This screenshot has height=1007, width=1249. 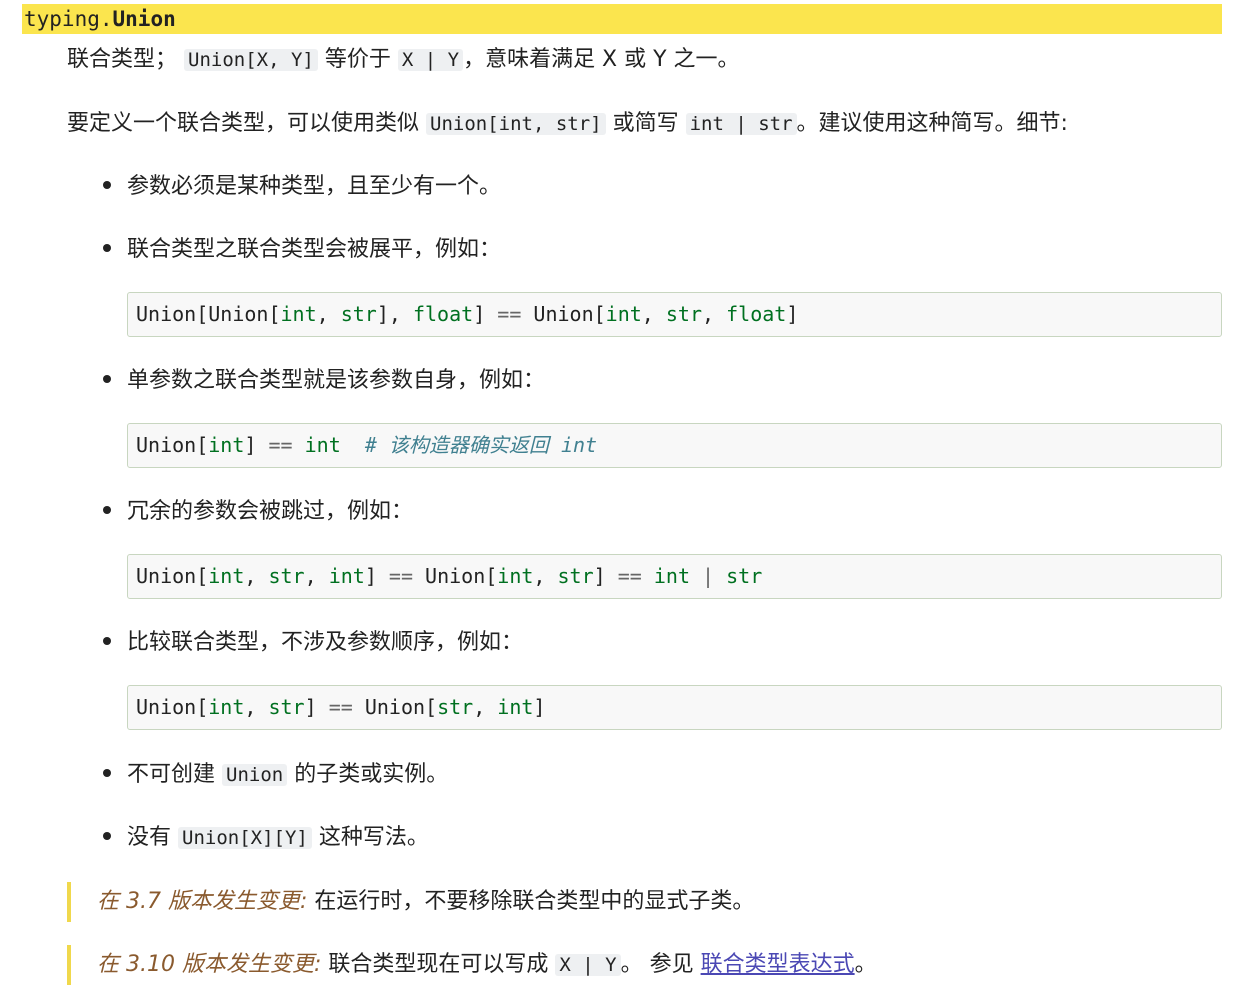 I want to click on list-item-text: 冗余的参数会被跳过，例如：, so click(x=270, y=511).